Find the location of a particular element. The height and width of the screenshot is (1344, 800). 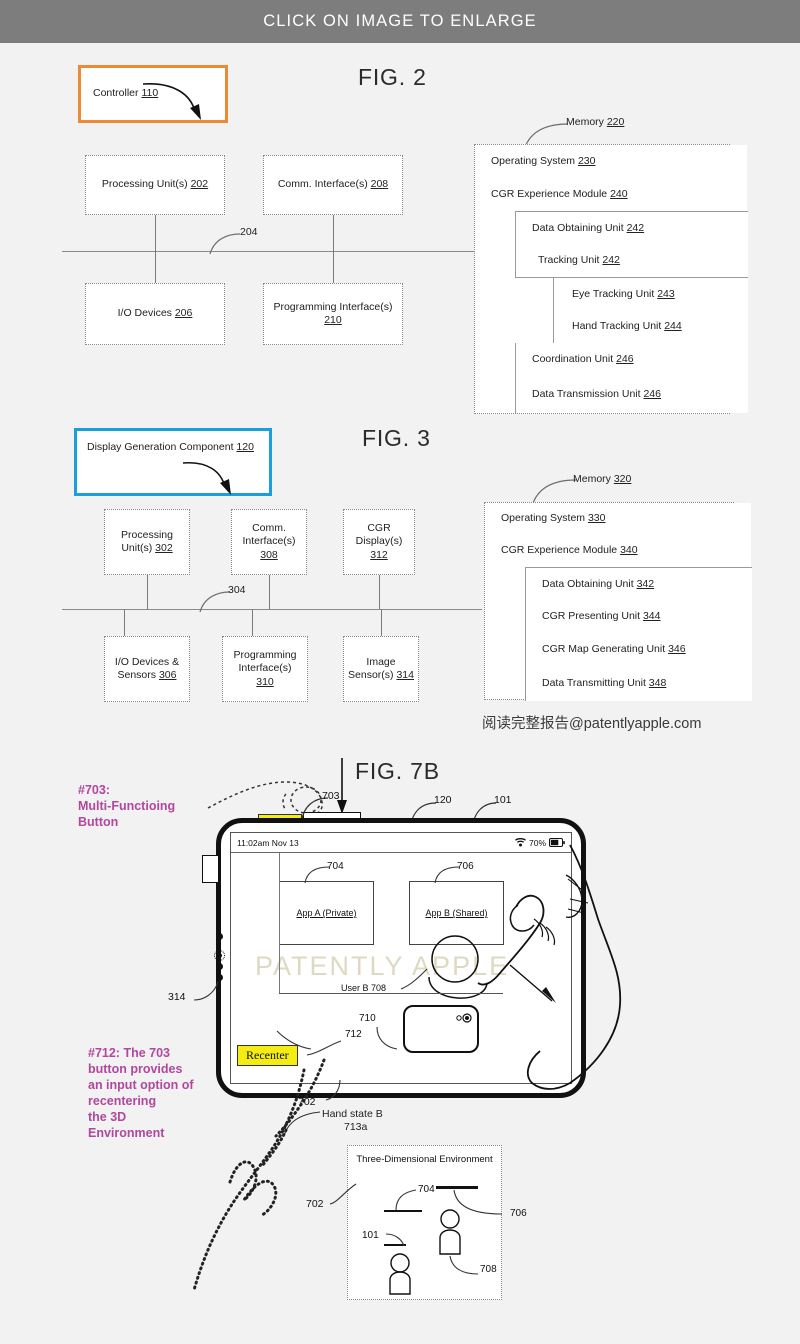

banner-label: CLICK ON IMAGE TO ENLARGE is located at coordinates (400, 21).